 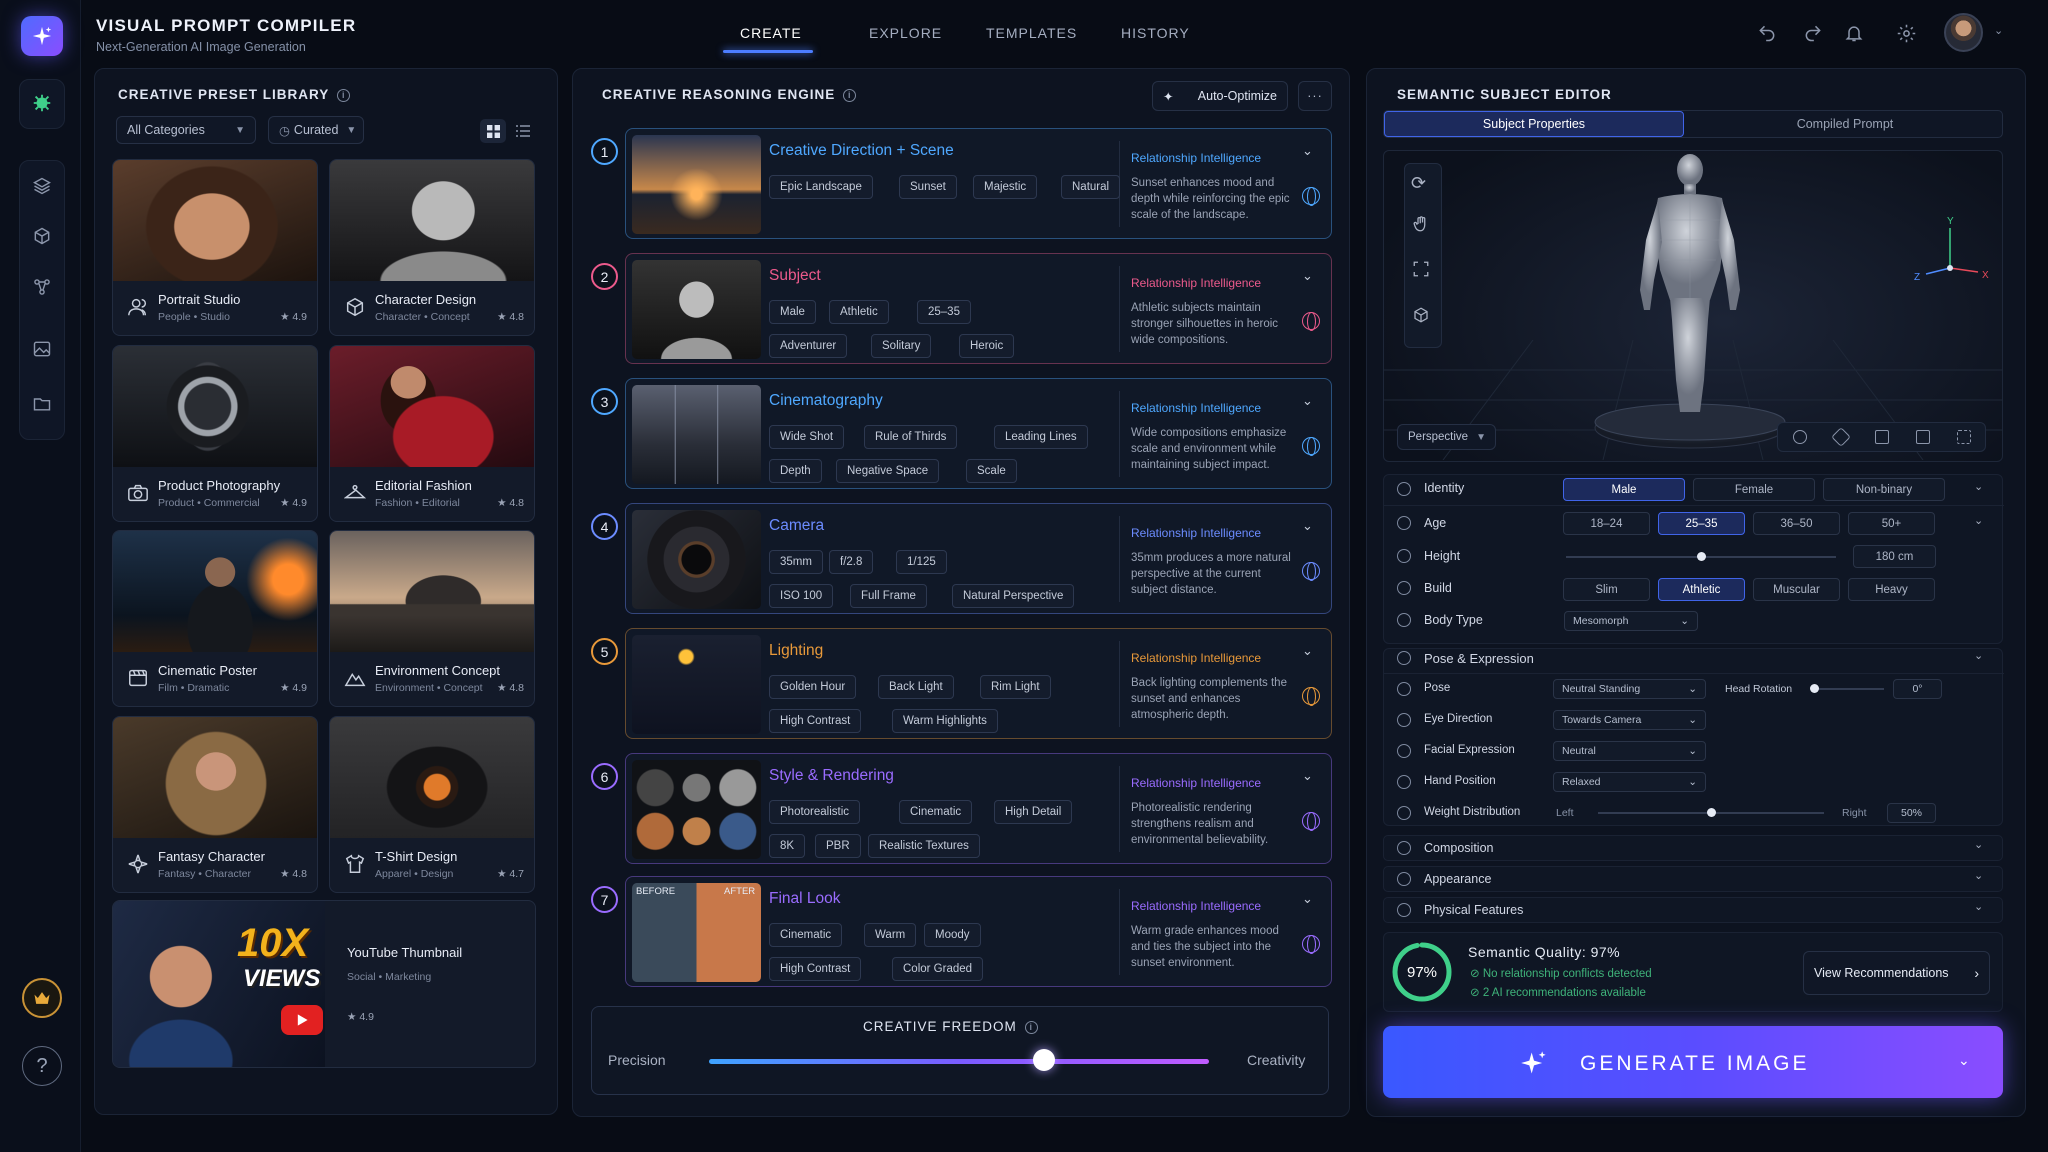 I want to click on age-option: 50+, so click(x=1891, y=523).